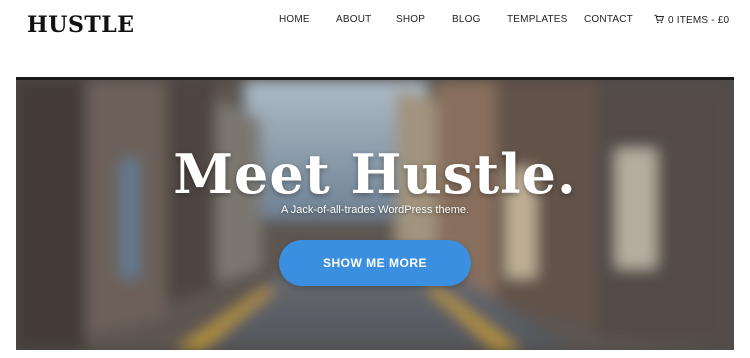  Describe the element at coordinates (375, 174) in the screenshot. I see `hero-title: Meet Hustle.` at that location.